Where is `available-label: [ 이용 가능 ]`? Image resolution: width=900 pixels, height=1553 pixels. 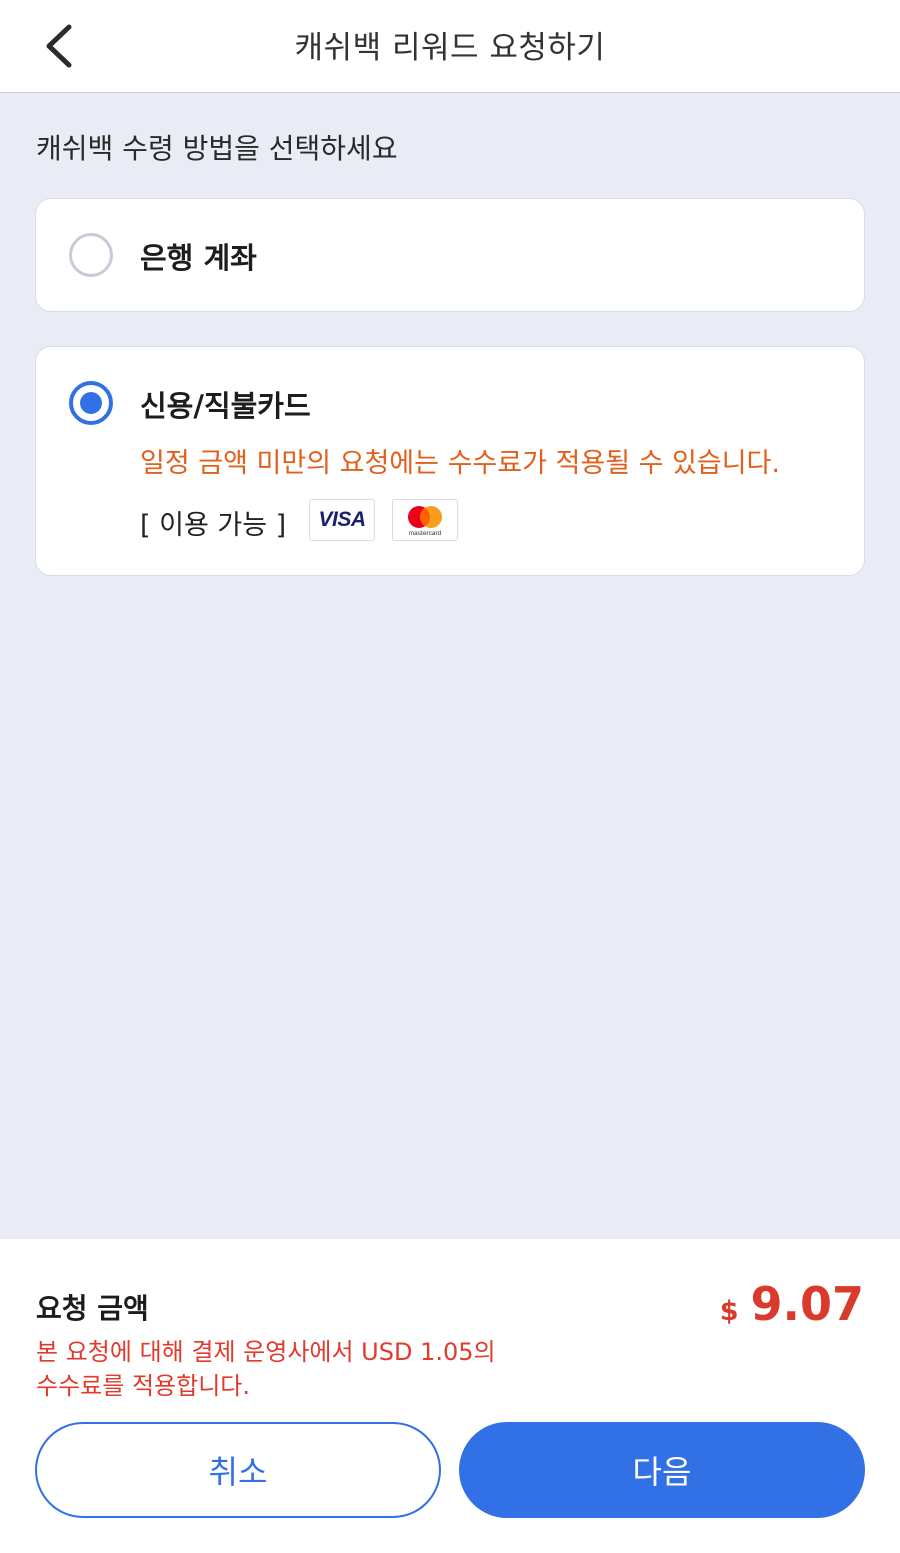
available-label: [ 이용 가능 ] is located at coordinates (213, 525).